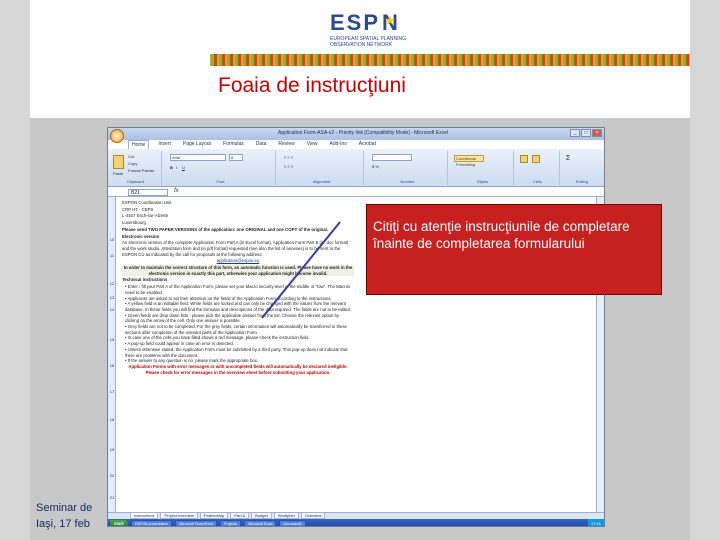  Describe the element at coordinates (575, 133) in the screenshot. I see `minimize-icon: _` at that location.